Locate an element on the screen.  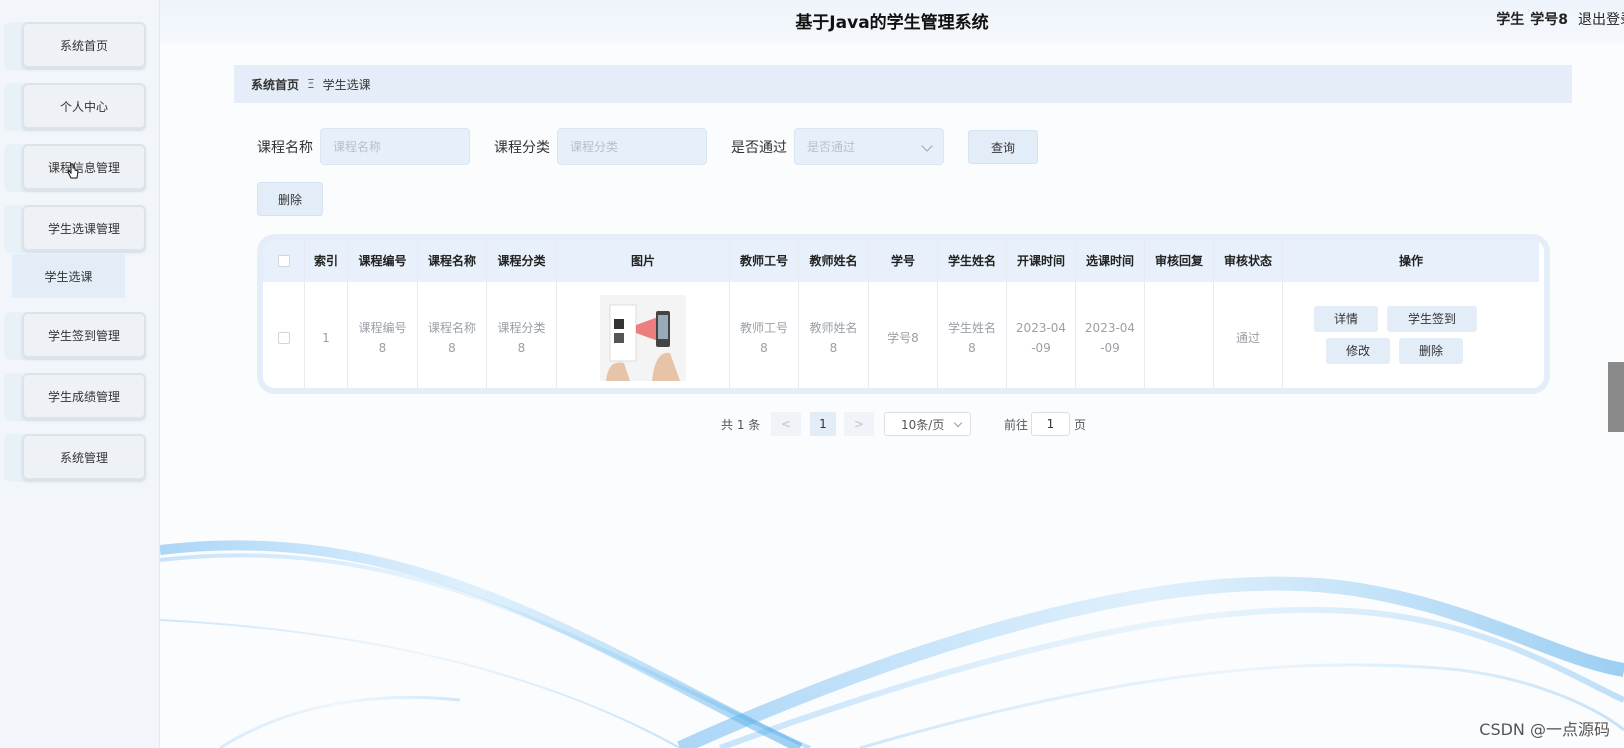
cell-teacher-no: 教师工号8 is located at coordinates (764, 335).